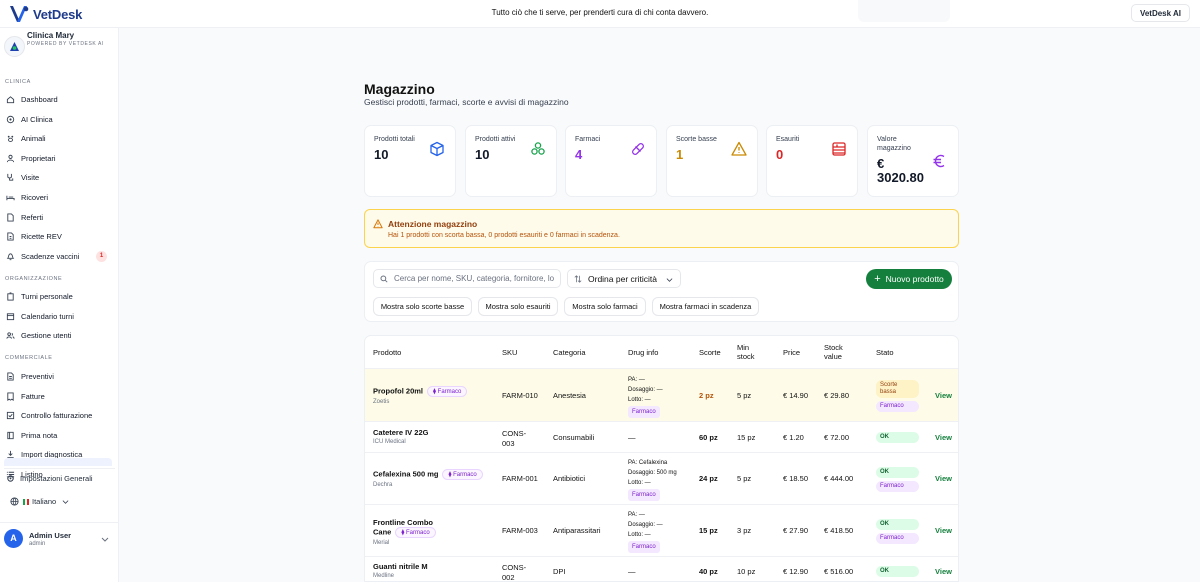 This screenshot has height=582, width=1200. Describe the element at coordinates (885, 352) in the screenshot. I see `col-stato: Stato` at that location.